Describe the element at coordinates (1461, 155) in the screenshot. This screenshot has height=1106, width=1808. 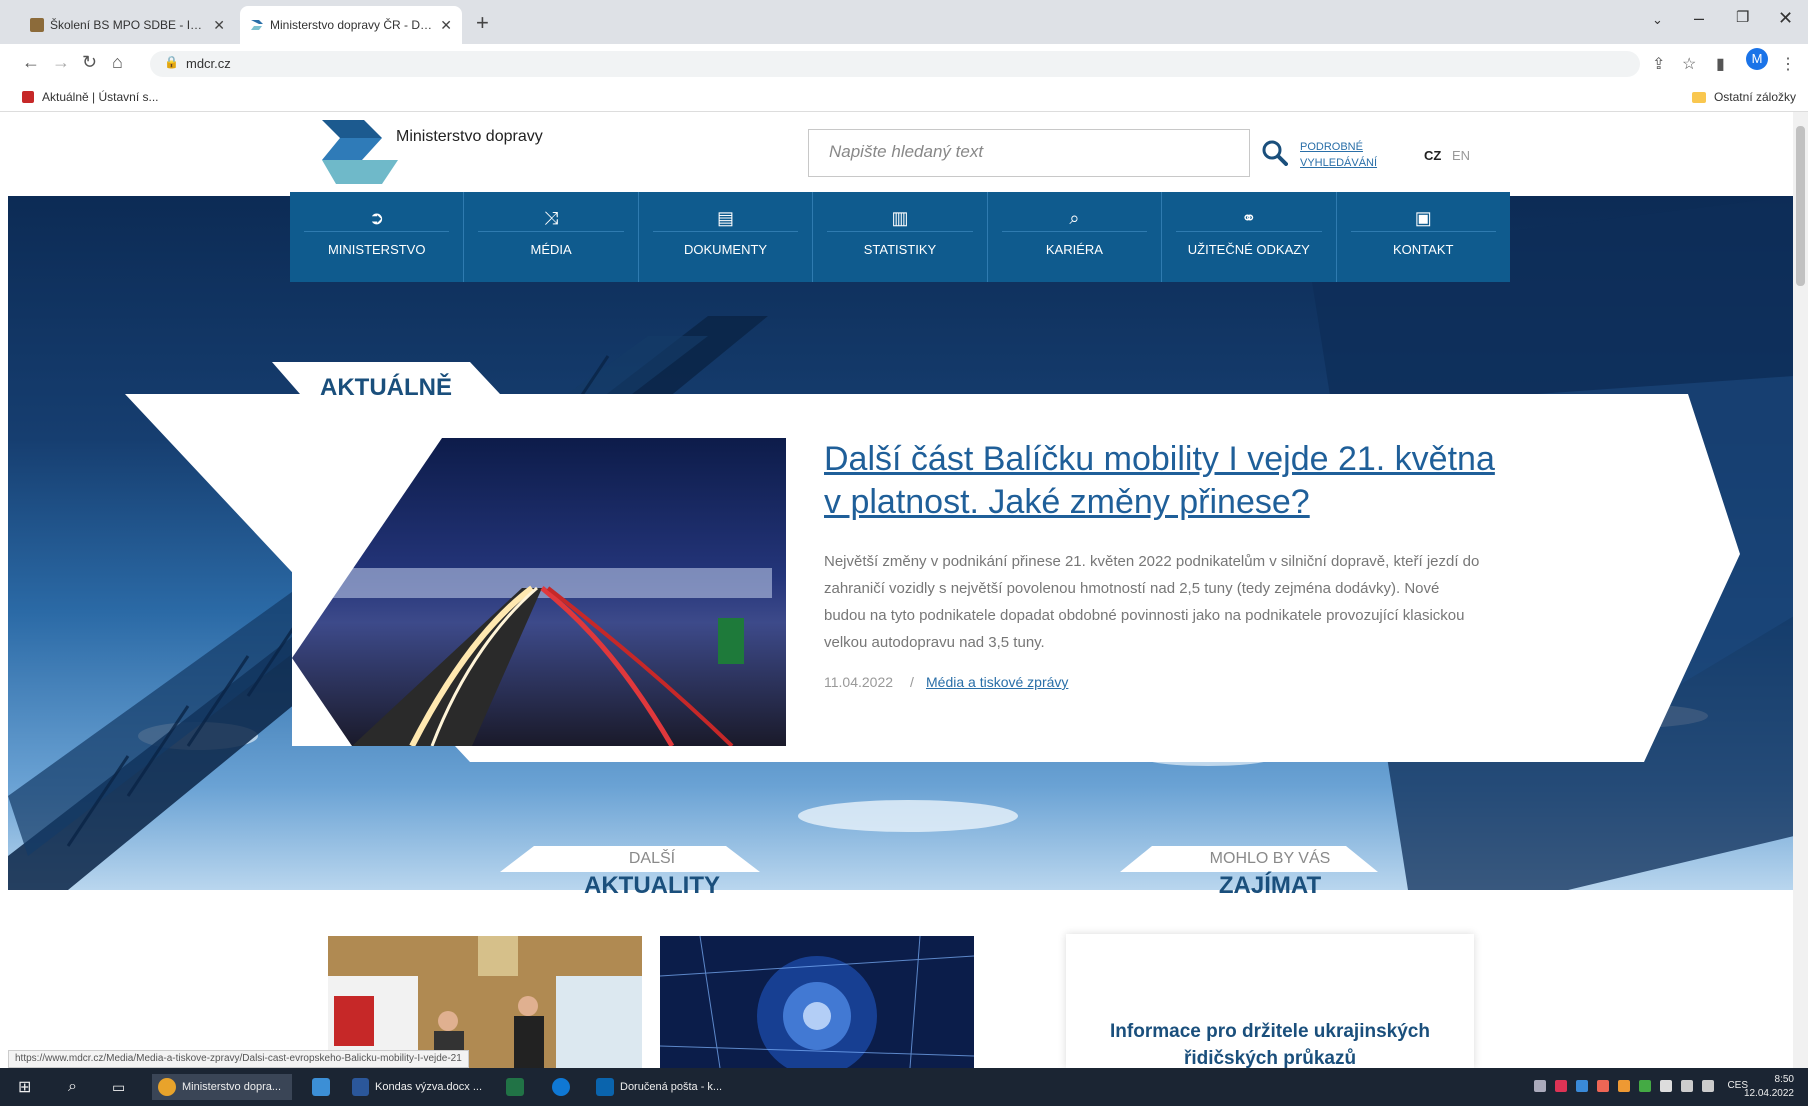
I see `lang-en-link: EN` at that location.